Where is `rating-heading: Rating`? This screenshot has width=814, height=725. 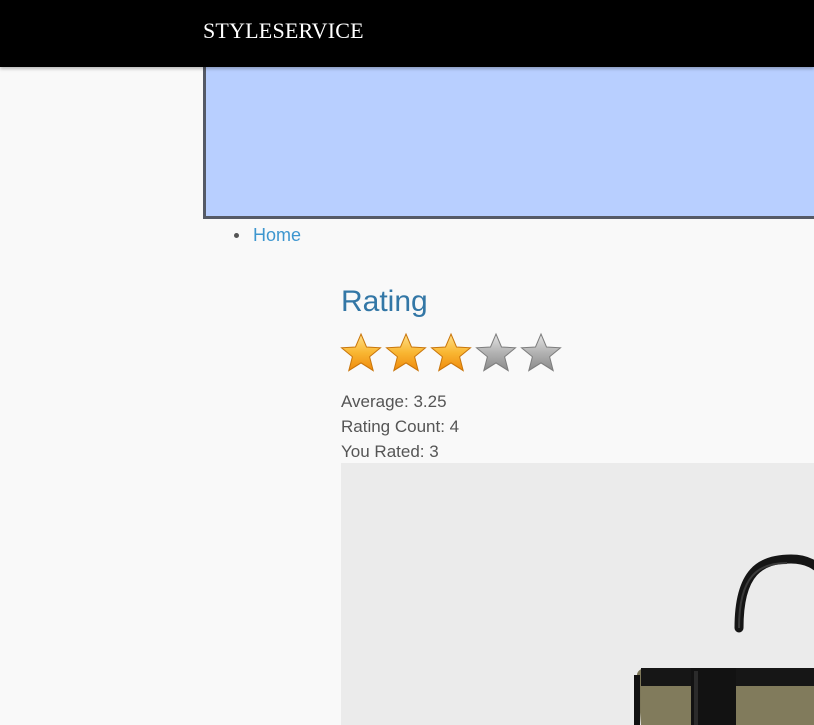
rating-heading: Rating is located at coordinates (384, 301).